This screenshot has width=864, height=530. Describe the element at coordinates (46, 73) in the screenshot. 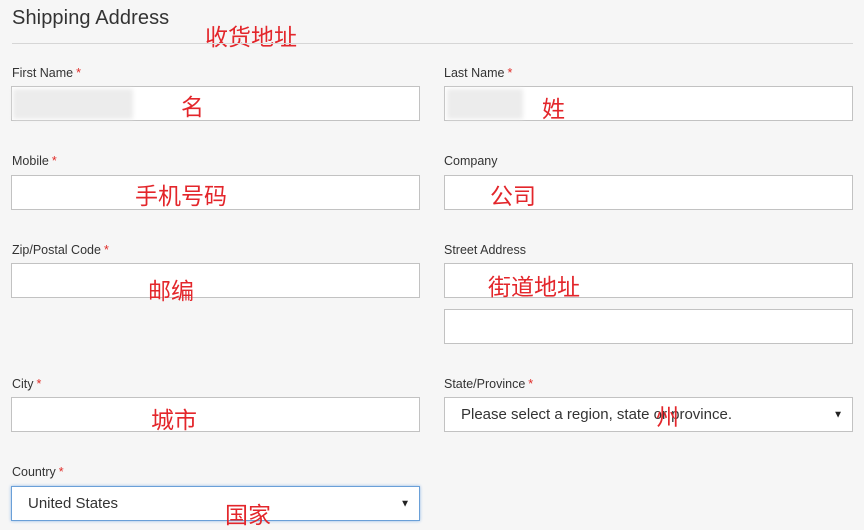

I see `first-name-label: First Name *` at that location.